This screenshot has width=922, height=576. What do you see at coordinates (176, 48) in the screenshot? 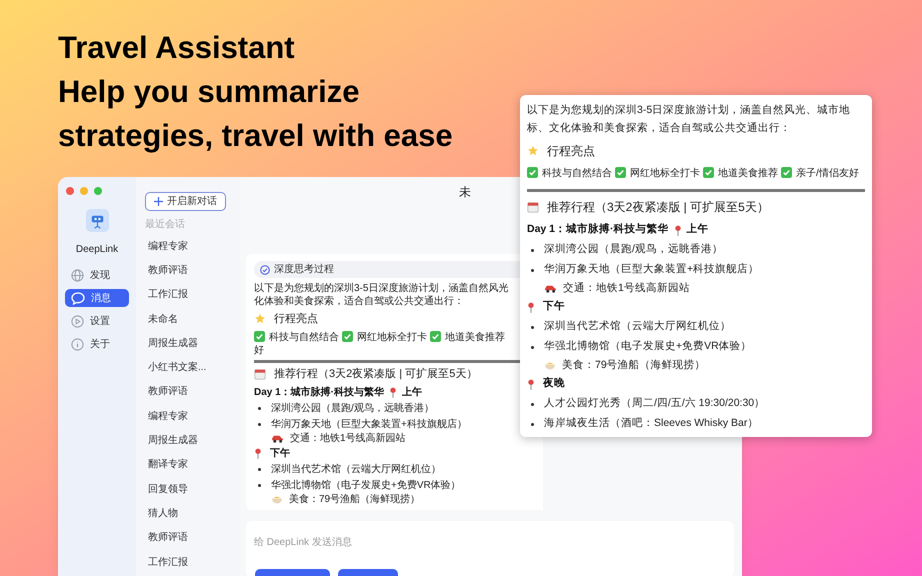
I see `headline-text: Travel Assistant` at bounding box center [176, 48].